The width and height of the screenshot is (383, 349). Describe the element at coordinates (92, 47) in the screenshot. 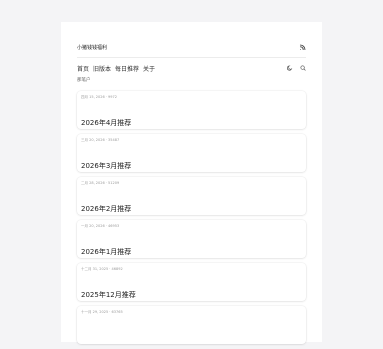

I see `site-title: 小猪钱钱福利` at that location.